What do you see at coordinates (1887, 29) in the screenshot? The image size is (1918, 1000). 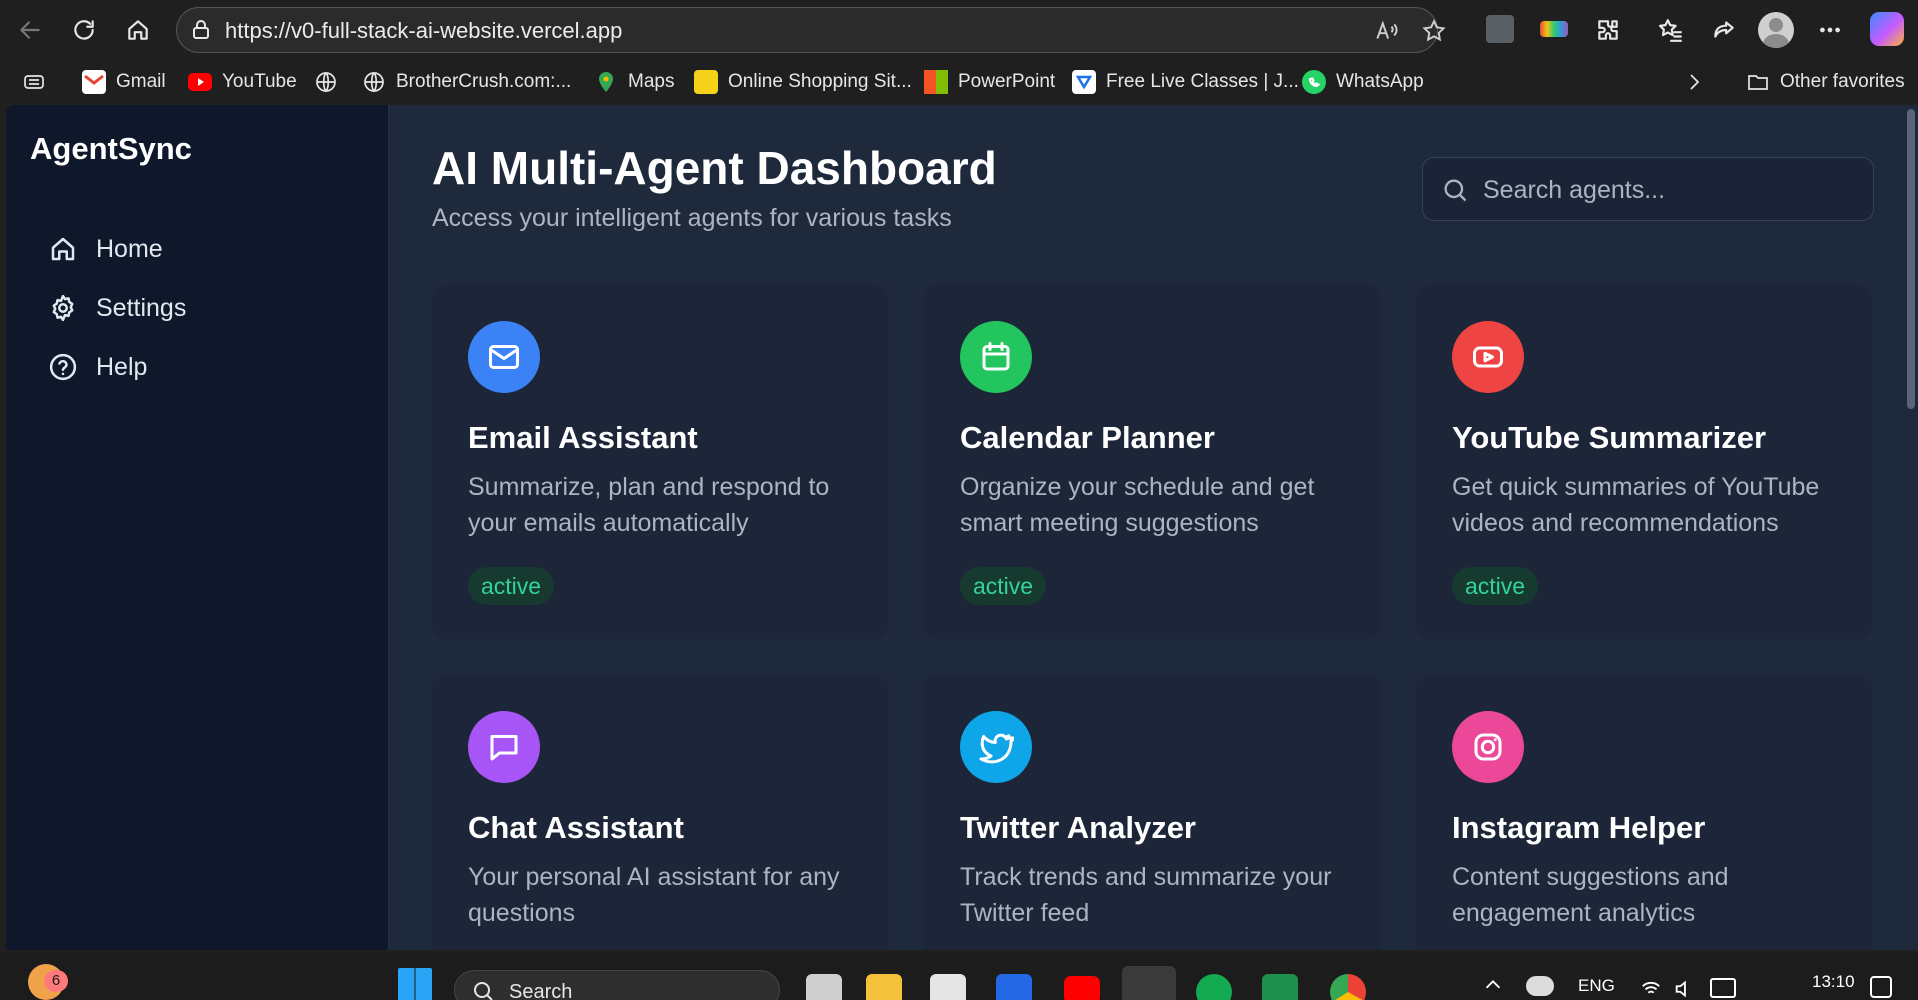 I see `copilot-icon` at bounding box center [1887, 29].